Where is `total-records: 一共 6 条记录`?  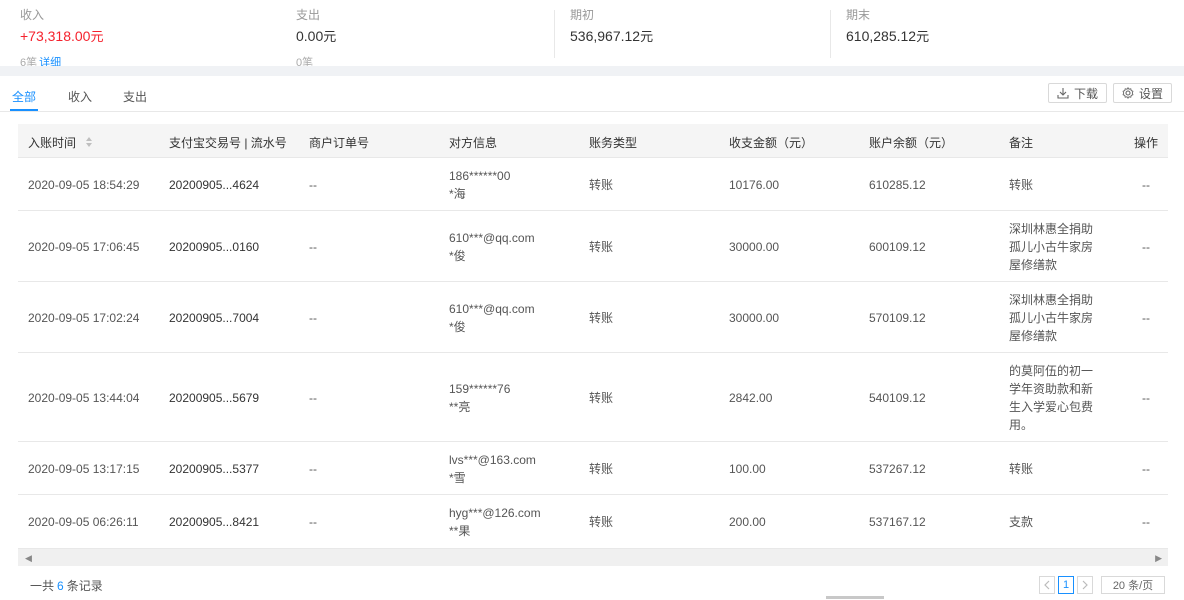 total-records: 一共 6 条记录 is located at coordinates (66, 586).